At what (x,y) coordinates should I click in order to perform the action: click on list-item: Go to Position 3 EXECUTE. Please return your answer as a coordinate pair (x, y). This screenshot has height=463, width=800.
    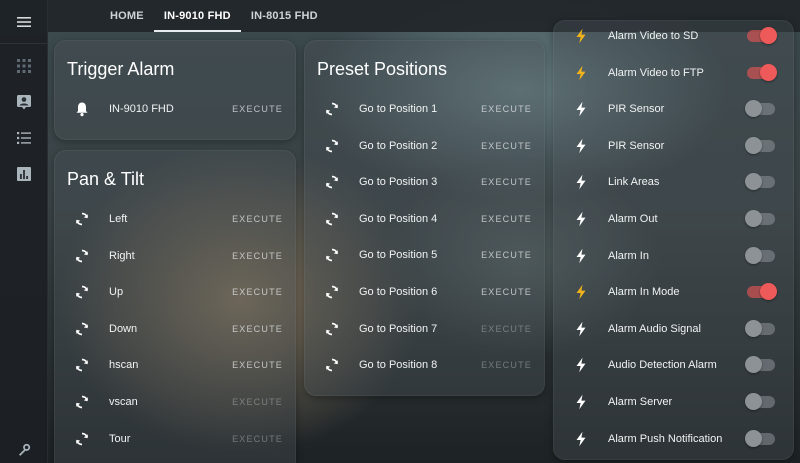
    Looking at the image, I should click on (424, 182).